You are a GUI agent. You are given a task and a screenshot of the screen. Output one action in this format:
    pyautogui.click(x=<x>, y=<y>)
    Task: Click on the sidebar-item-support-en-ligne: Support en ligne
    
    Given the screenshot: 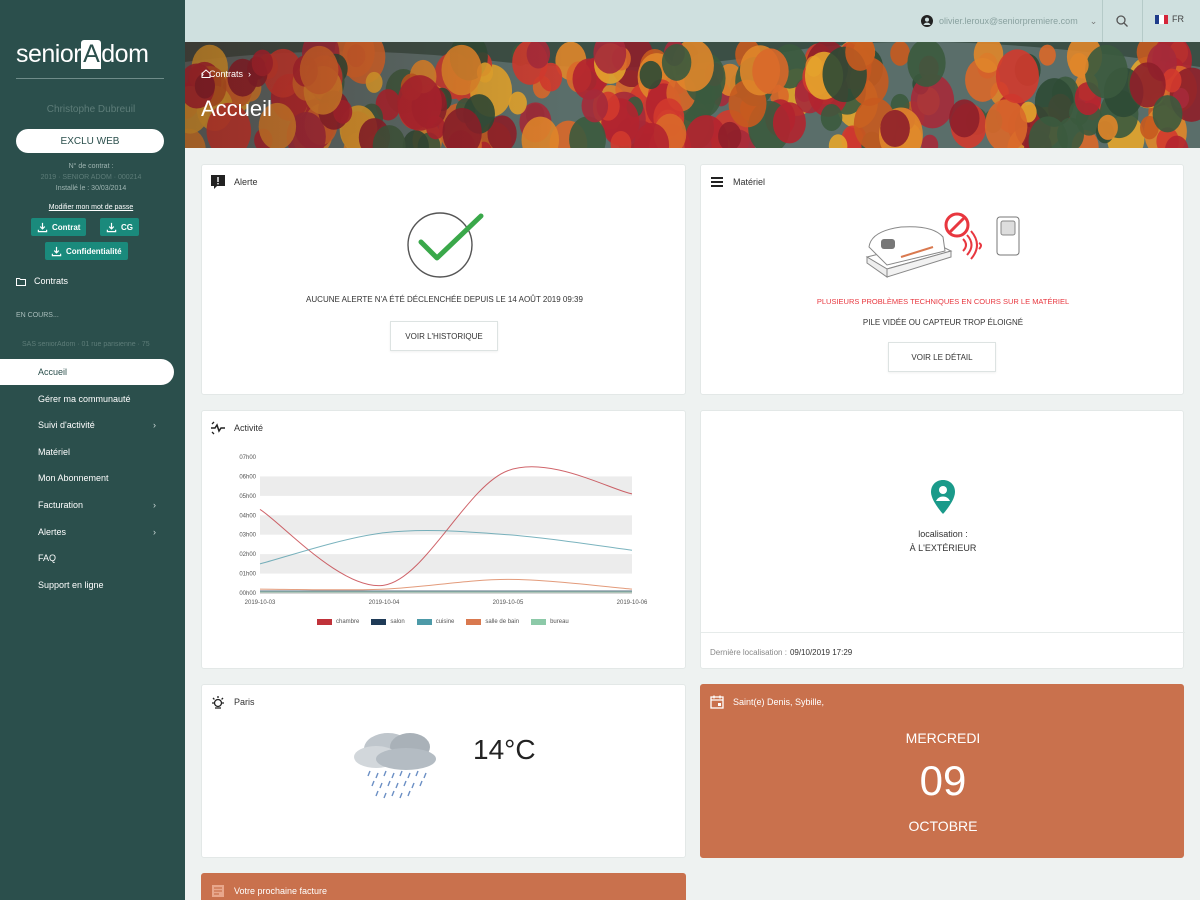 What is the action you would take?
    pyautogui.click(x=87, y=585)
    